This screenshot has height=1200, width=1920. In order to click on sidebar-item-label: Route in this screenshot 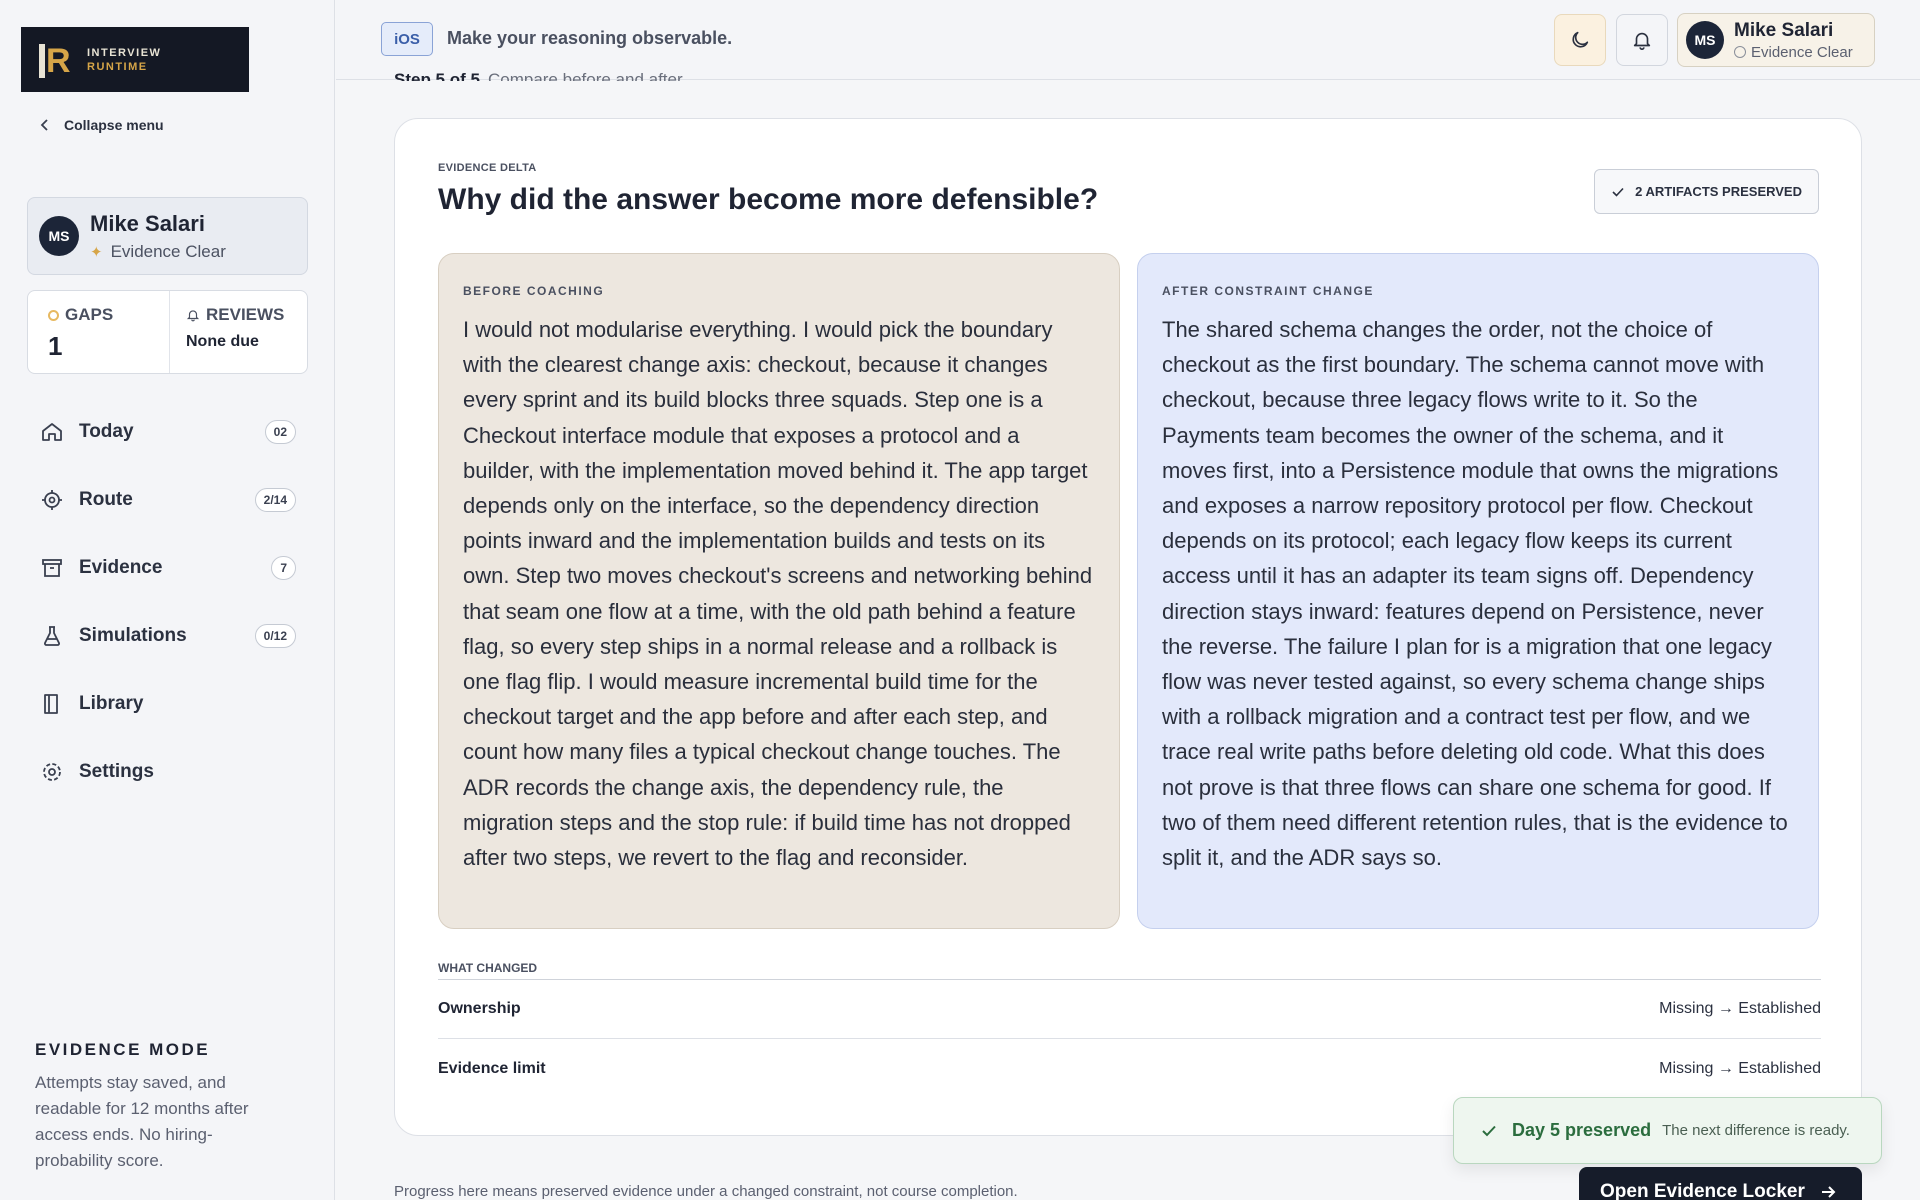, I will do `click(106, 499)`.